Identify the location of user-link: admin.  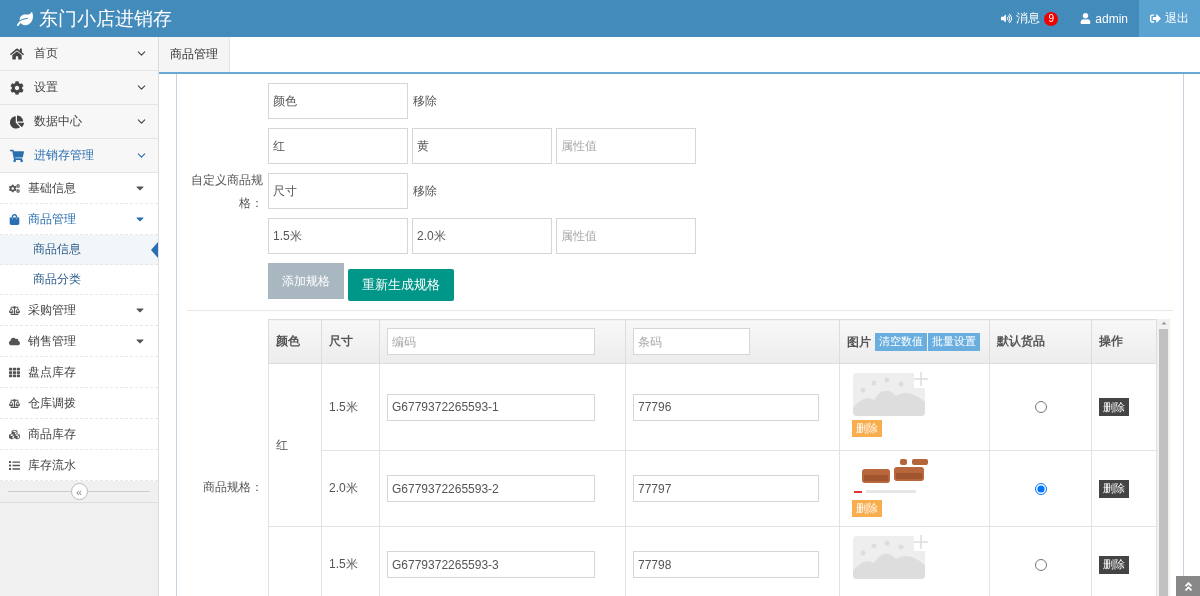
(1104, 18).